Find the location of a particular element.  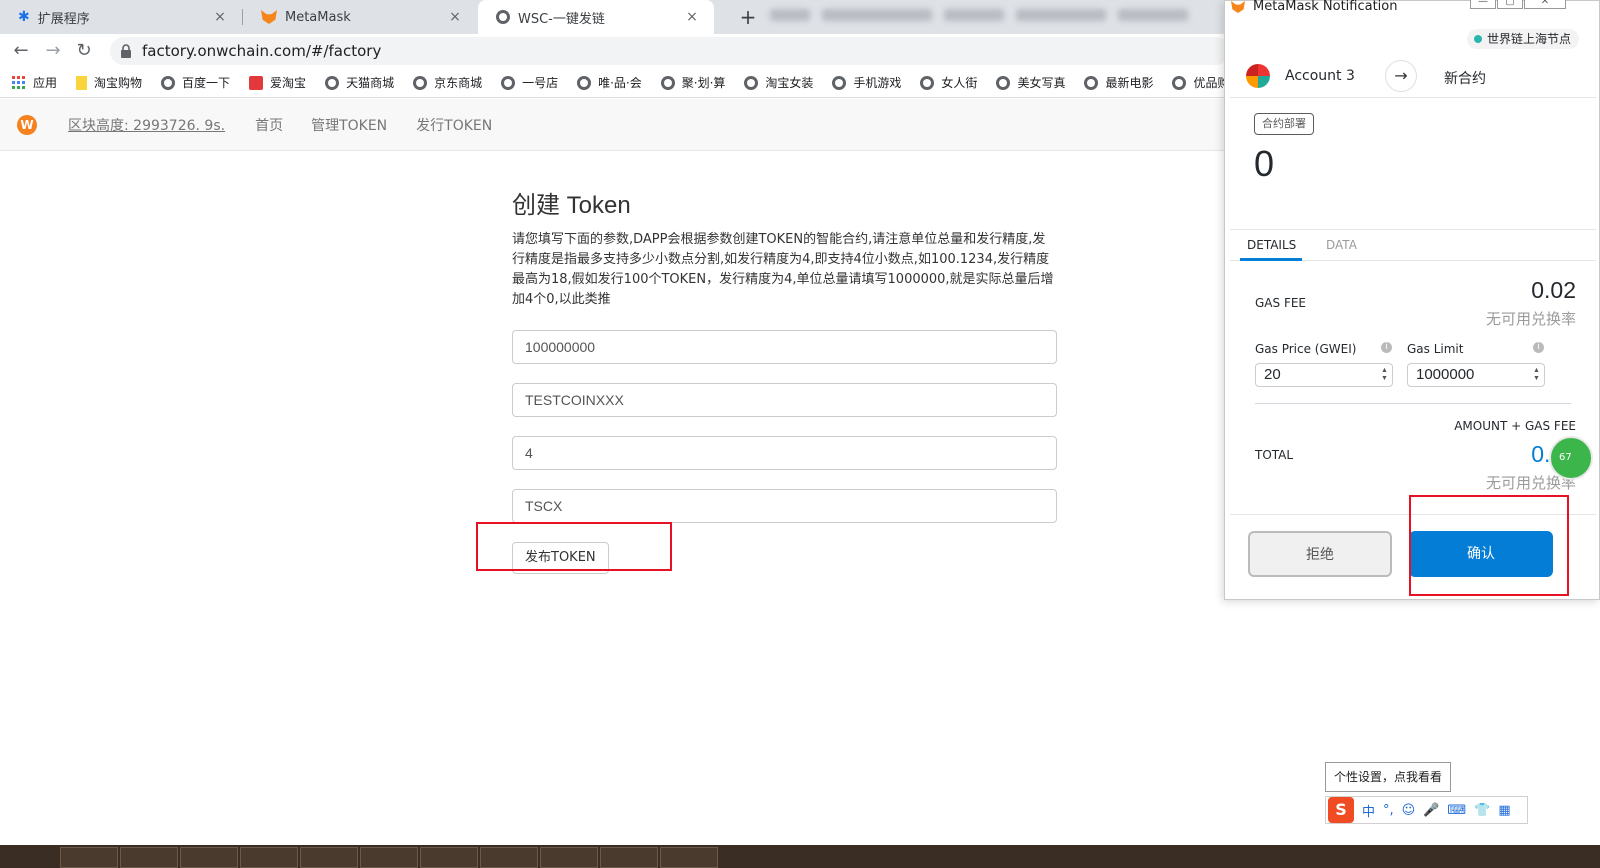

bookmark-yhd: 一号店 is located at coordinates (529, 82).